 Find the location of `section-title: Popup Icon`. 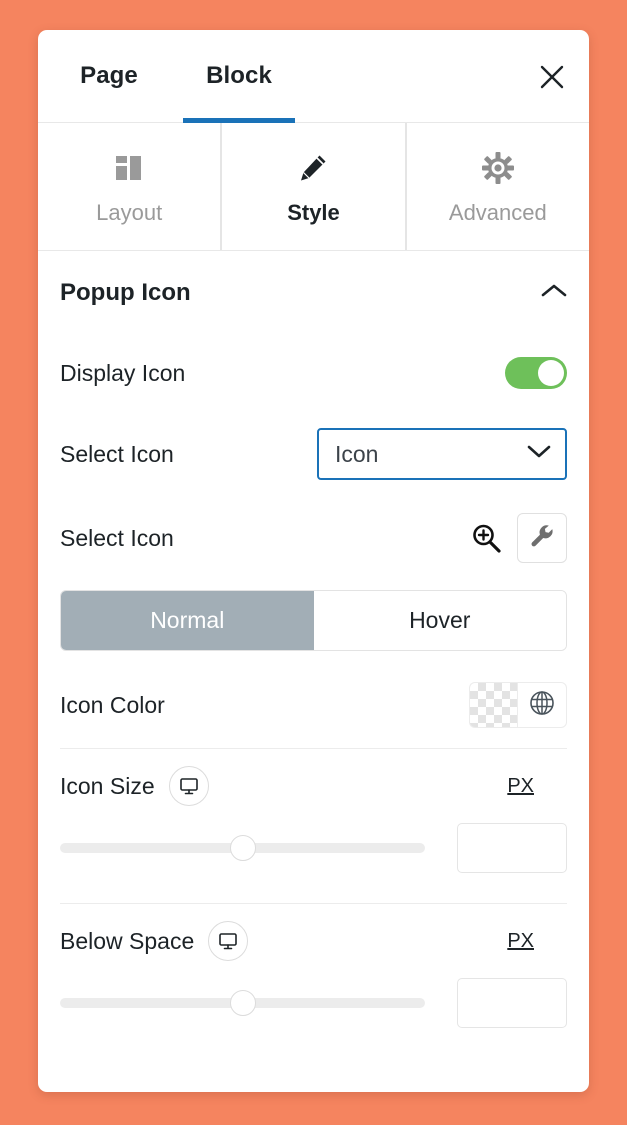

section-title: Popup Icon is located at coordinates (125, 292).